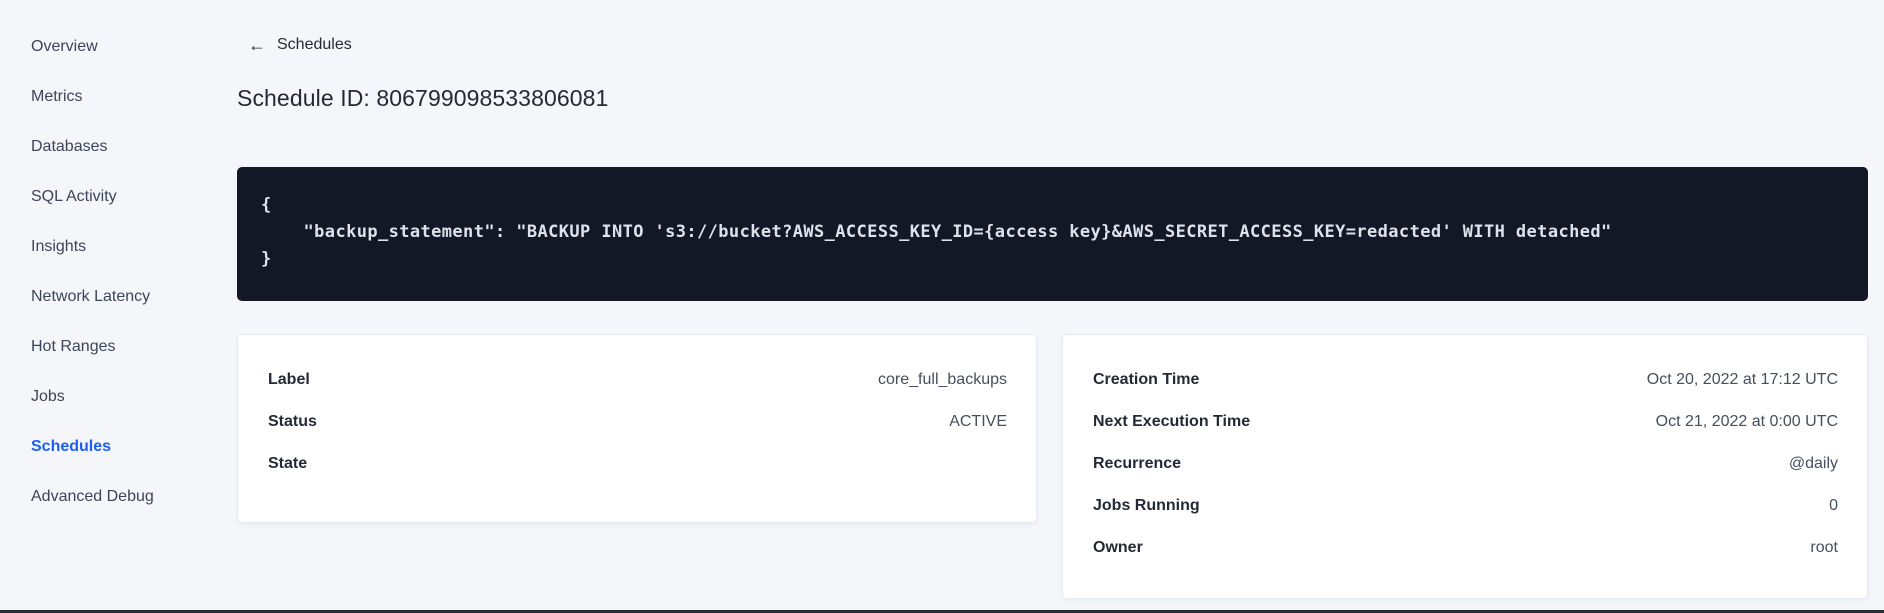 The image size is (1884, 613). What do you see at coordinates (91, 296) in the screenshot?
I see `sidebar-item-label: Network Latency` at bounding box center [91, 296].